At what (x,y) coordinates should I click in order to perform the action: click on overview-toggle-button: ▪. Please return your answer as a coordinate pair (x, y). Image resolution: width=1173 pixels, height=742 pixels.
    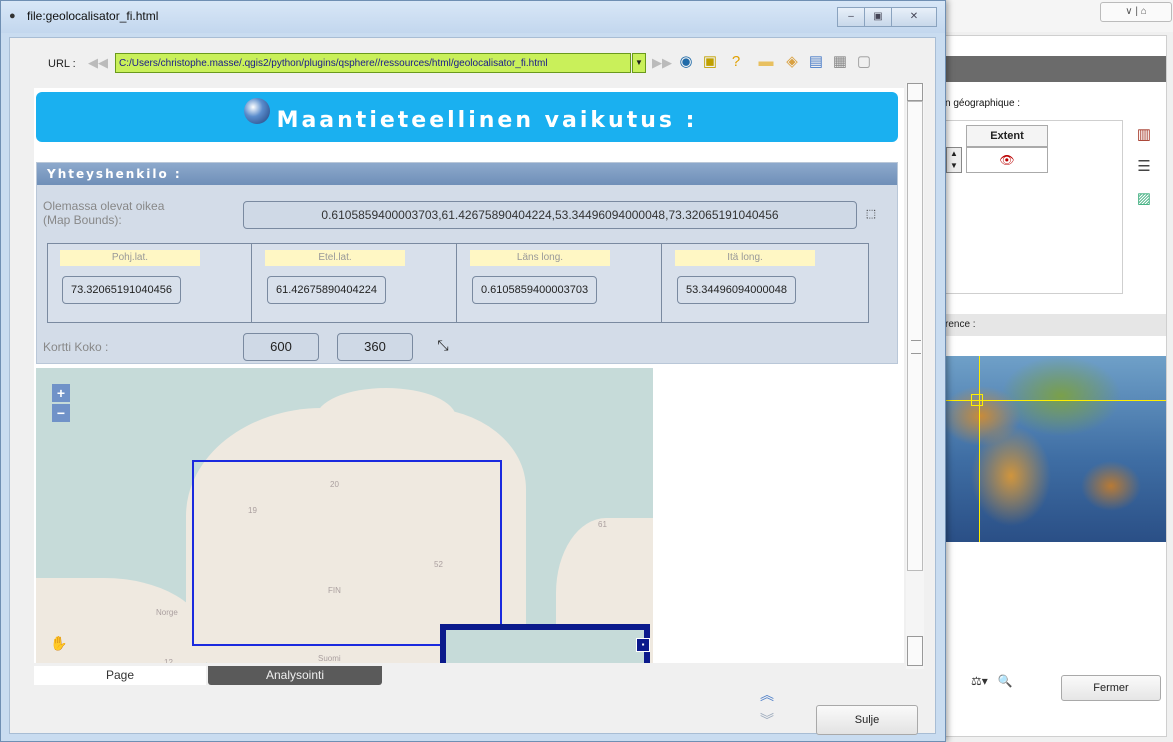
    Looking at the image, I should click on (643, 645).